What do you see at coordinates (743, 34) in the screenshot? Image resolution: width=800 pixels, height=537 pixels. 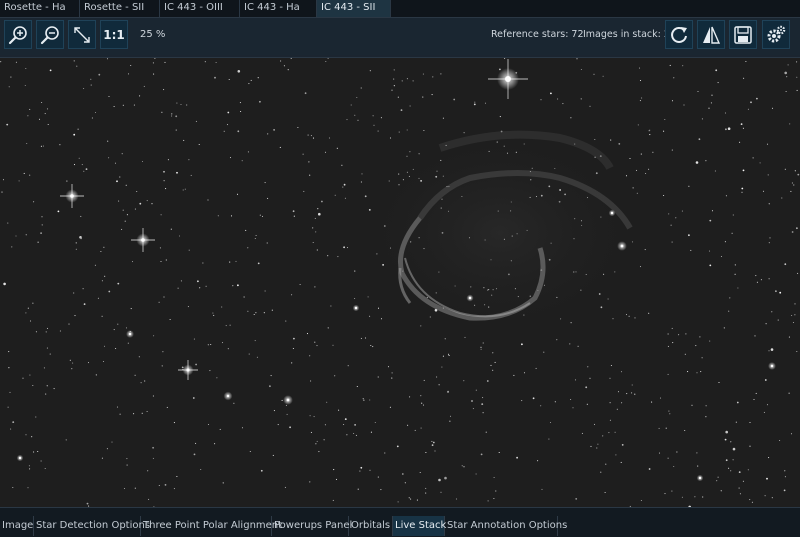 I see `save-button` at bounding box center [743, 34].